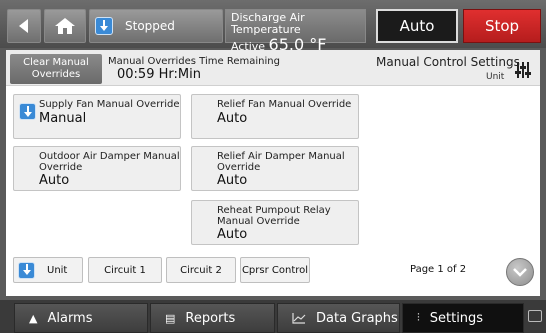 This screenshot has width=546, height=333. I want to click on relief-fan-override-card: Relief Fan Manual Override Auto, so click(275, 116).